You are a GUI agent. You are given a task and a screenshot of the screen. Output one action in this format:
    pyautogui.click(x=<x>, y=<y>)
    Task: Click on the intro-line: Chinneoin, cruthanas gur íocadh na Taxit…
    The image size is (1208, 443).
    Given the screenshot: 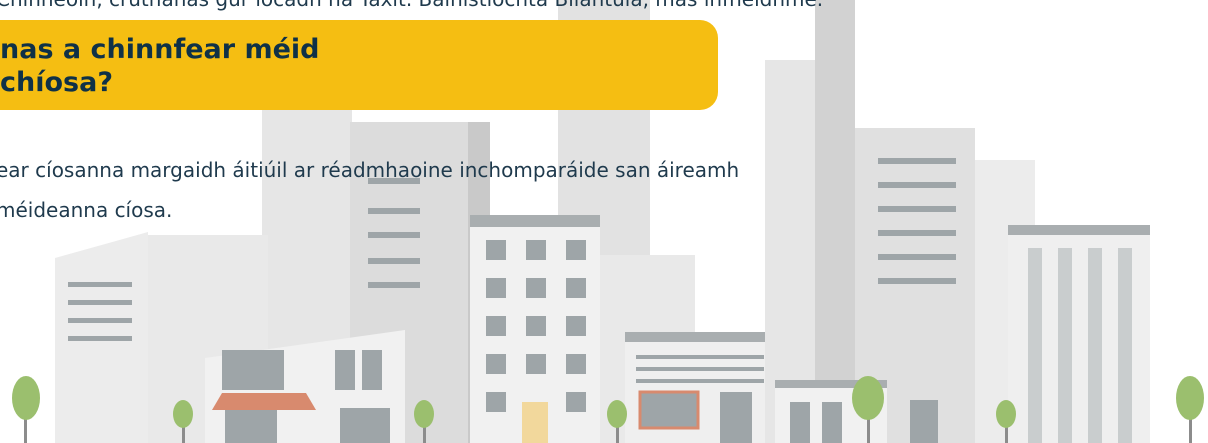 What is the action you would take?
    pyautogui.click(x=411, y=5)
    